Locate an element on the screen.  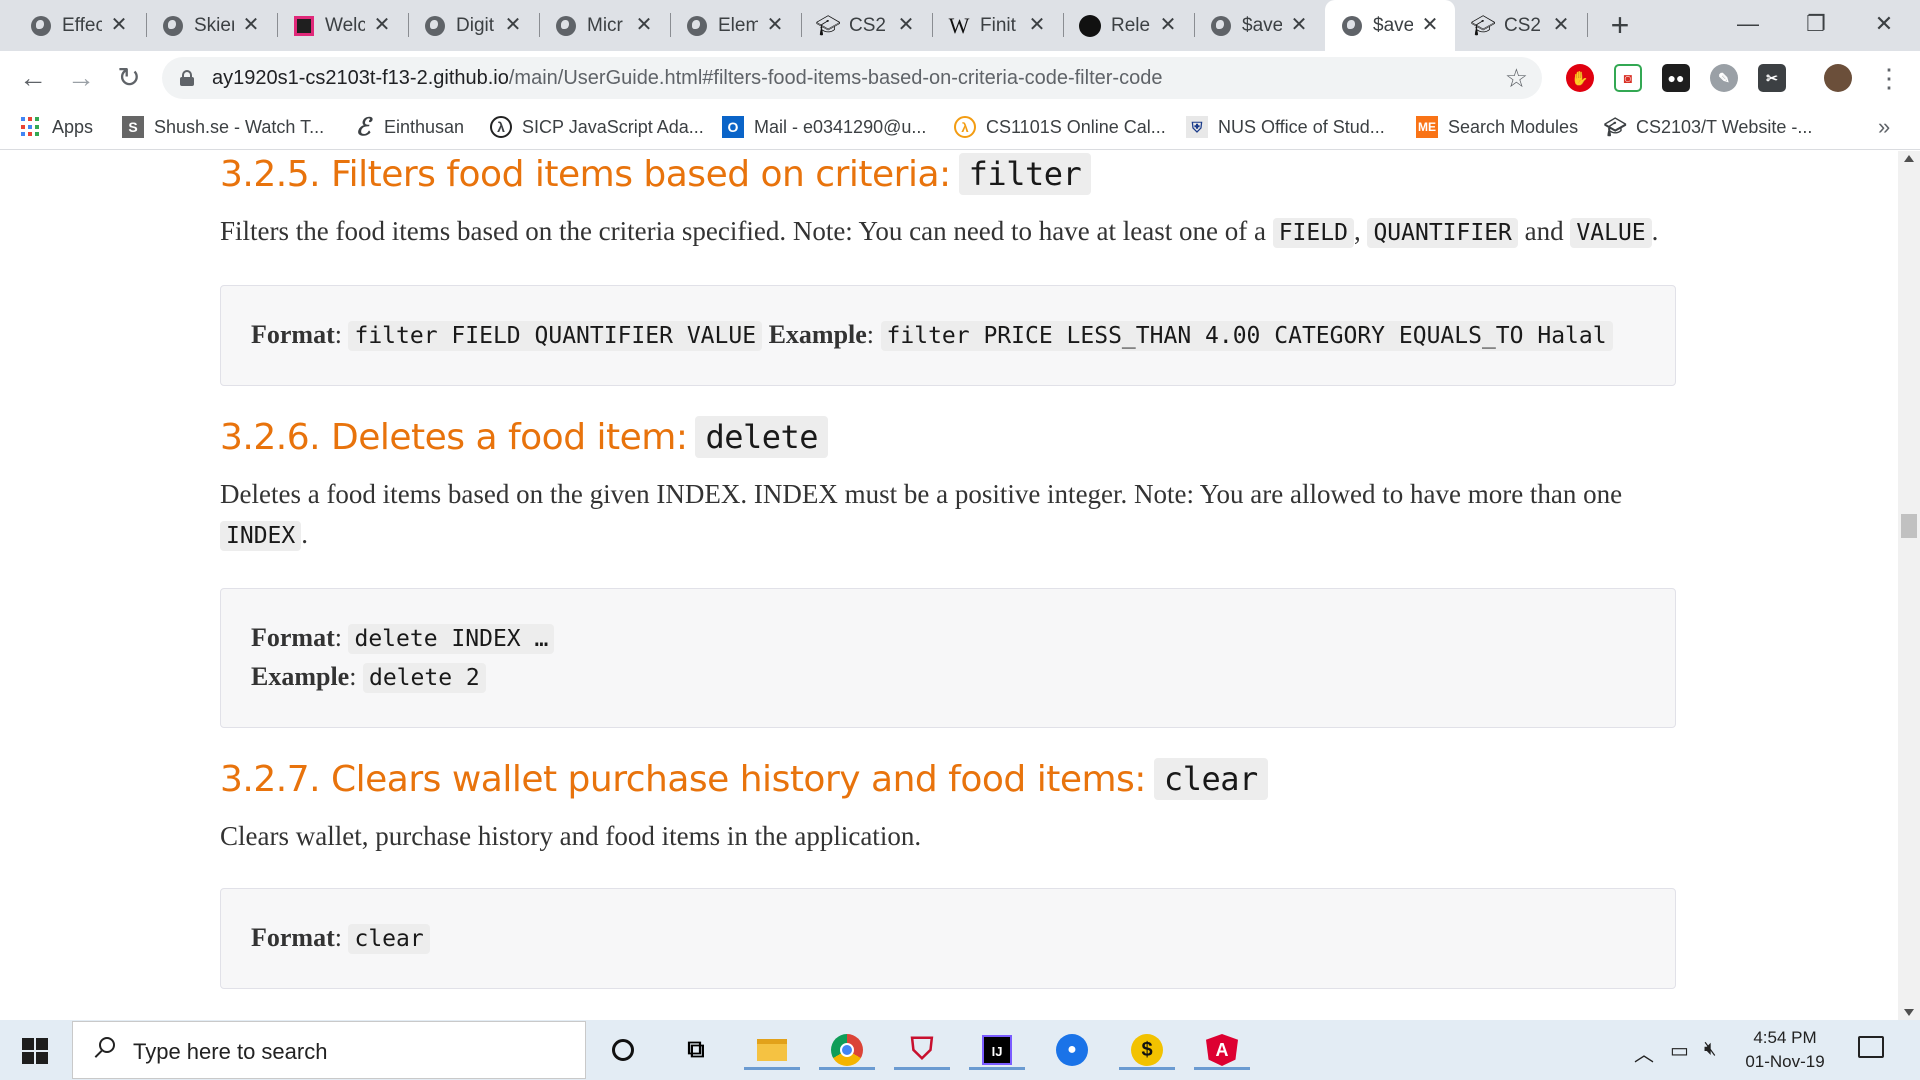
tab: Rele ✕ is located at coordinates (1128, 25).